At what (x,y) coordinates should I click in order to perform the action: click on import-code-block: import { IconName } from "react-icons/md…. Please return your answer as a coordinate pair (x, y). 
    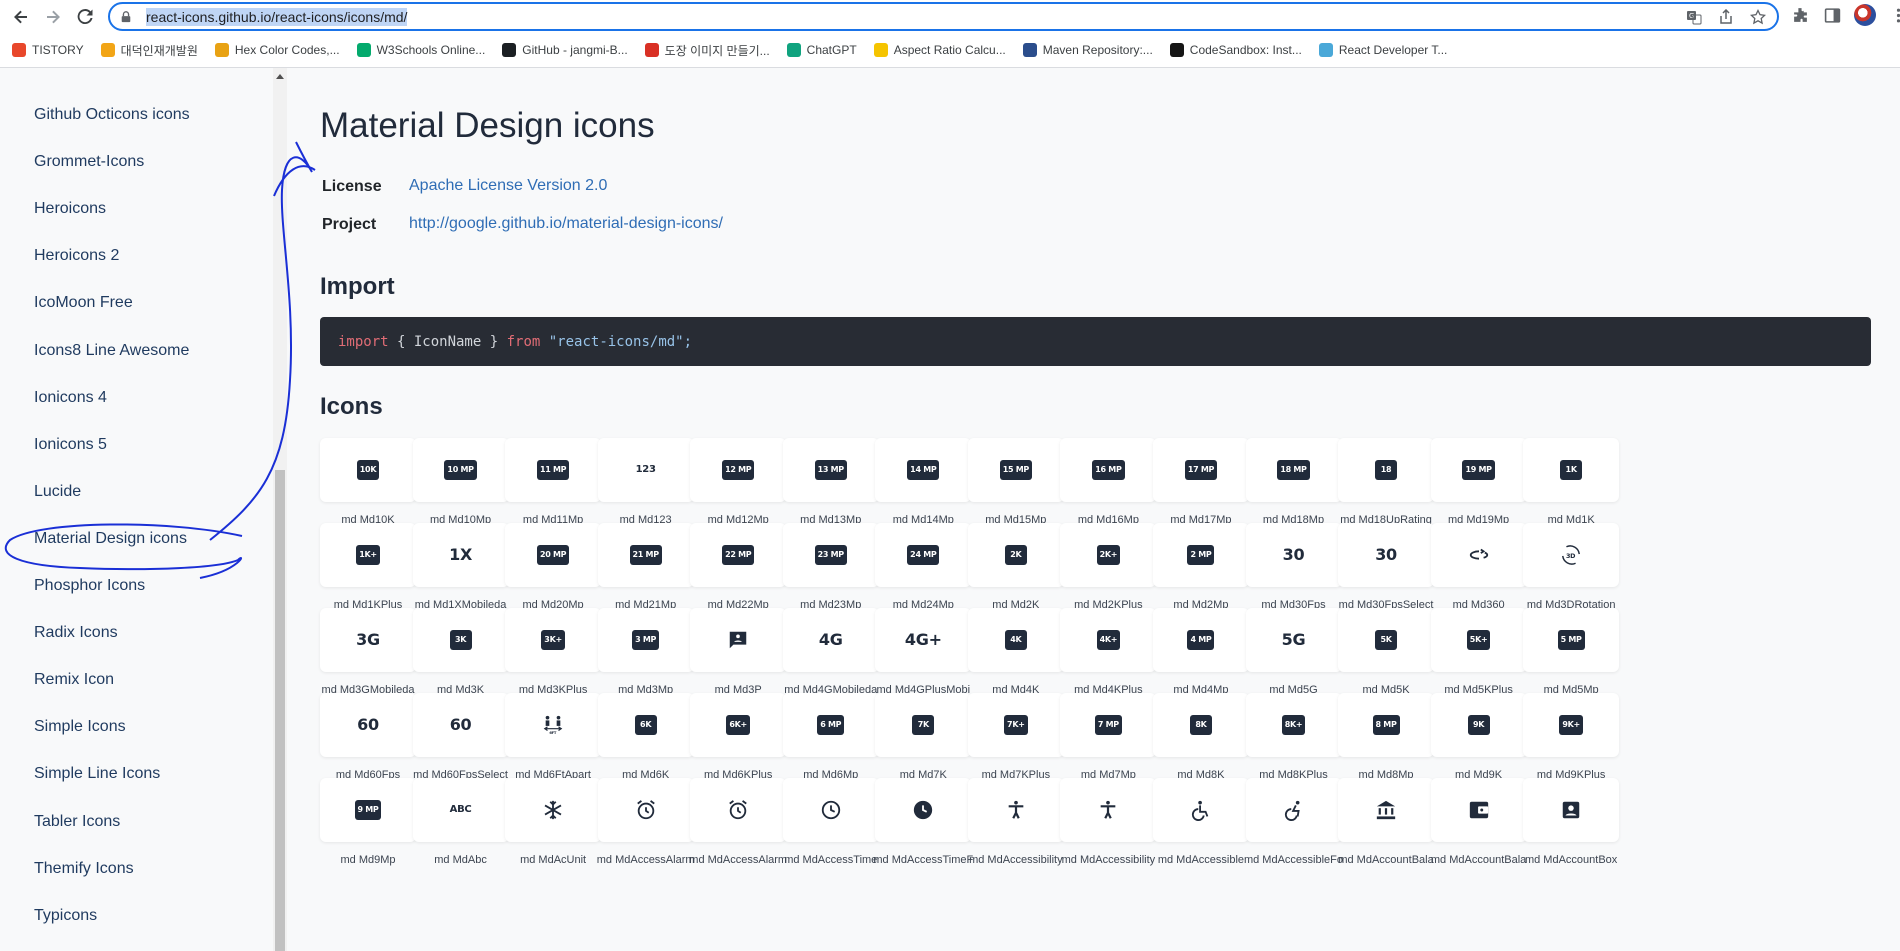
    Looking at the image, I should click on (1095, 341).